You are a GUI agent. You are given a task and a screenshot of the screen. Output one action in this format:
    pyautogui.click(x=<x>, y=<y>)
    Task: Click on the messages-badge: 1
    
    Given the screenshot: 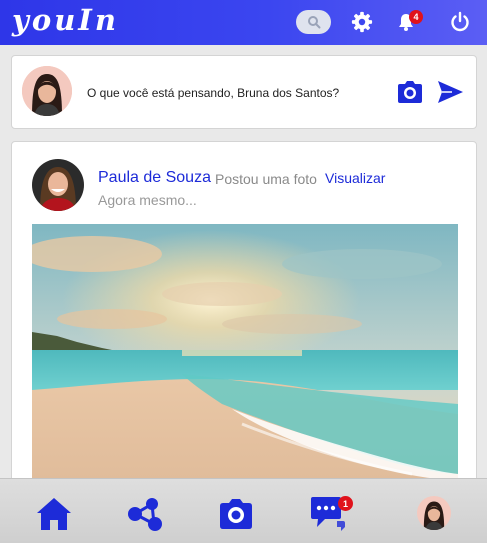 What is the action you would take?
    pyautogui.click(x=345, y=503)
    